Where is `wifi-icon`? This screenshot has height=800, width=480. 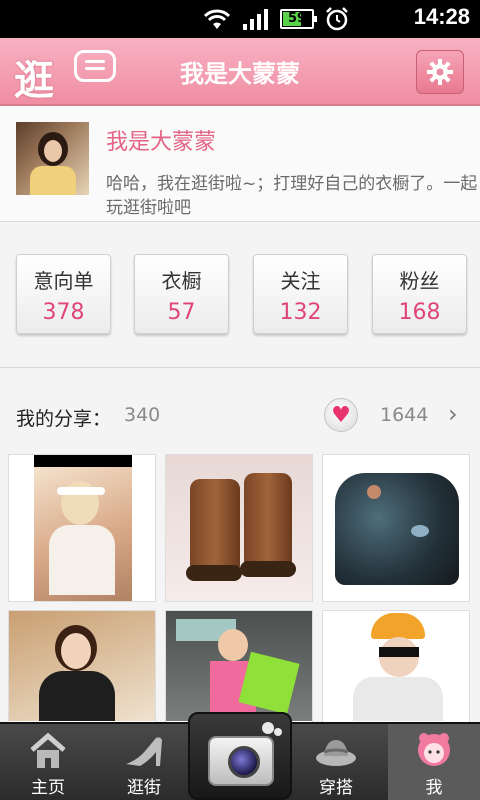
wifi-icon is located at coordinates (217, 19).